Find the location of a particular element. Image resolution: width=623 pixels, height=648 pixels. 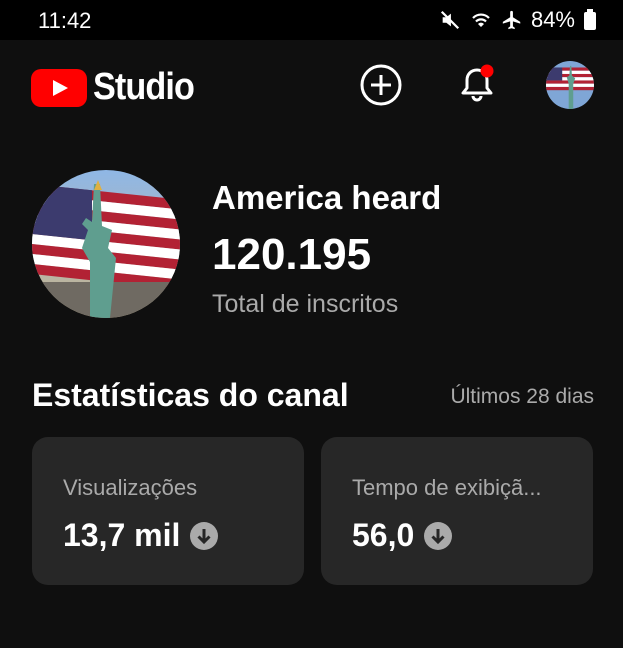

views-value-row: 13,7 mil is located at coordinates (141, 535).